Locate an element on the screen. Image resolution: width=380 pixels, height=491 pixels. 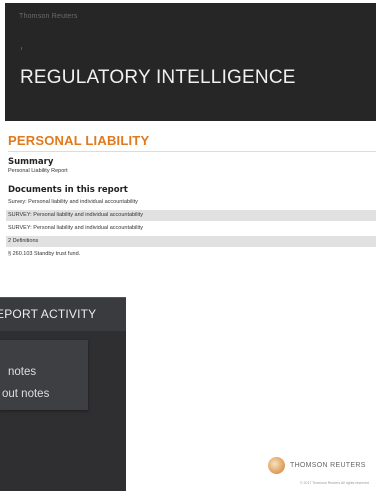
menu-item-label: notes is located at coordinates (22, 372).